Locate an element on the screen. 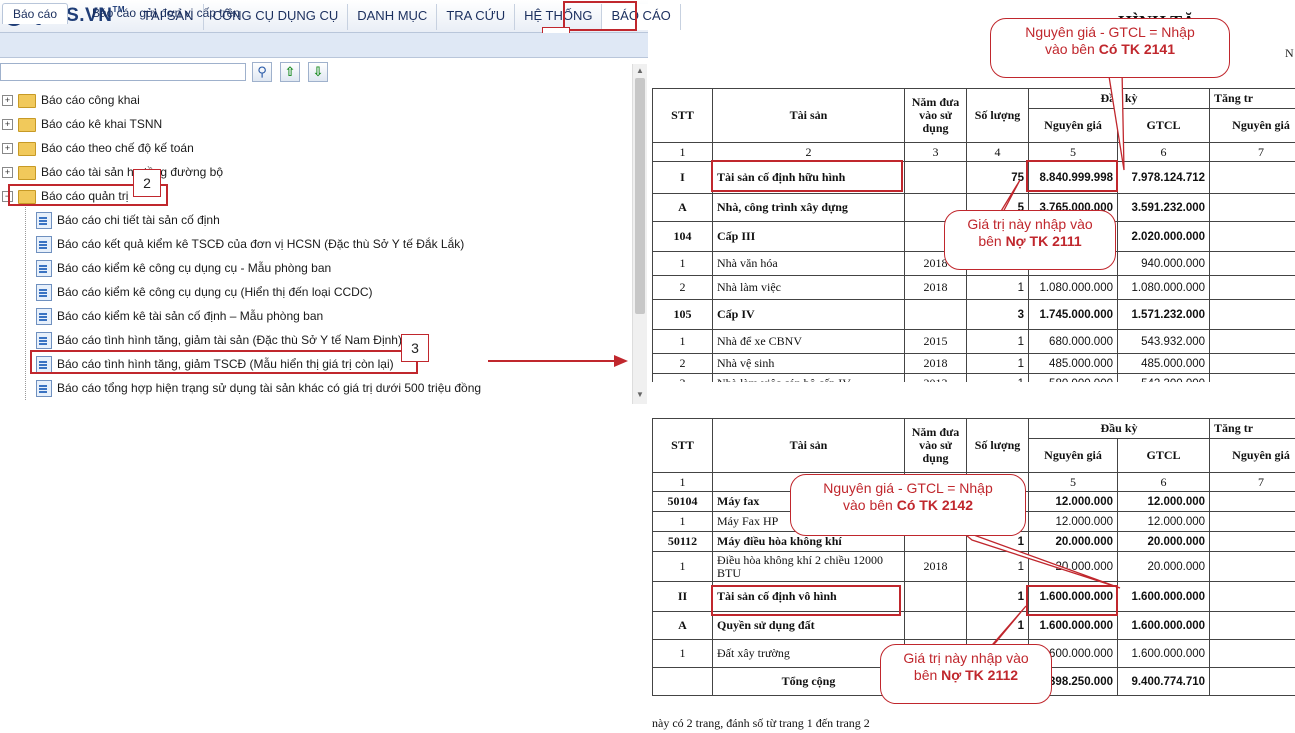 The height and width of the screenshot is (733, 1295). tab-bao-cao-gui-don-vi-cap-tren: Báo cáo gửi đơn vị cấp trên is located at coordinates (166, 13).